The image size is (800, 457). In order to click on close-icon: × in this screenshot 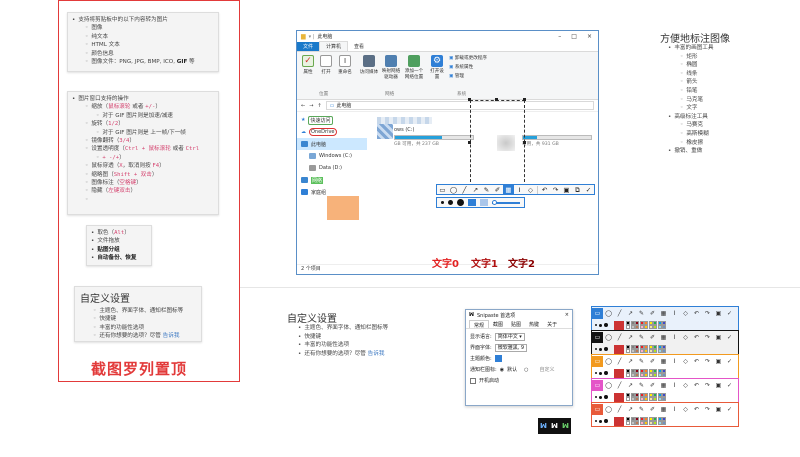, I will do `click(589, 36)`.